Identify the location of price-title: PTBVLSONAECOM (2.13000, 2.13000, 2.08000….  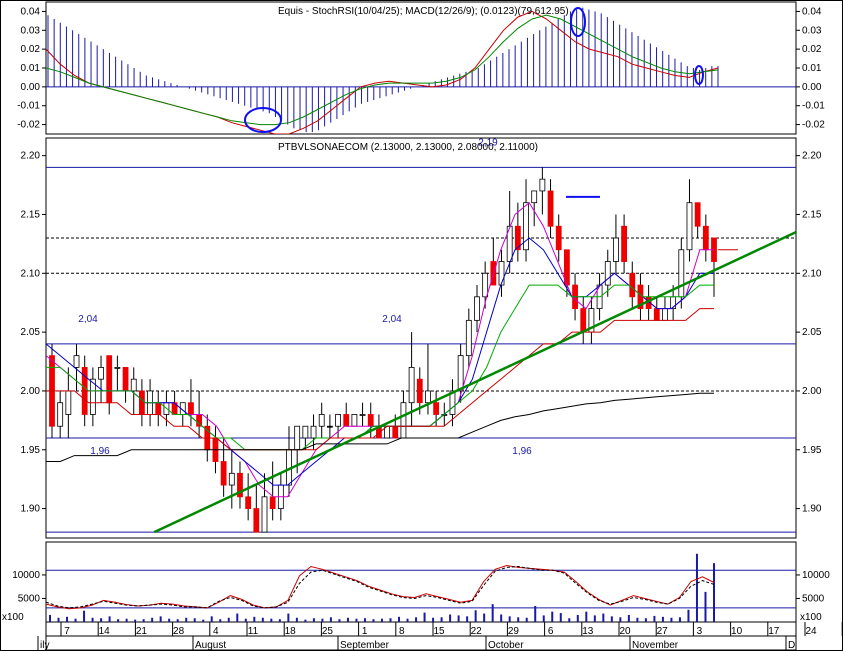
(408, 147).